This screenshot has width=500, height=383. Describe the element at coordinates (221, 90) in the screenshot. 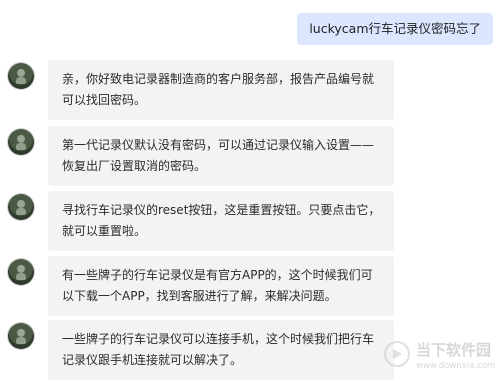

I see `reply-bubble: 亲，你好致电记录器制造商的客户服务部，报告产品编号就可以找回密码。` at that location.